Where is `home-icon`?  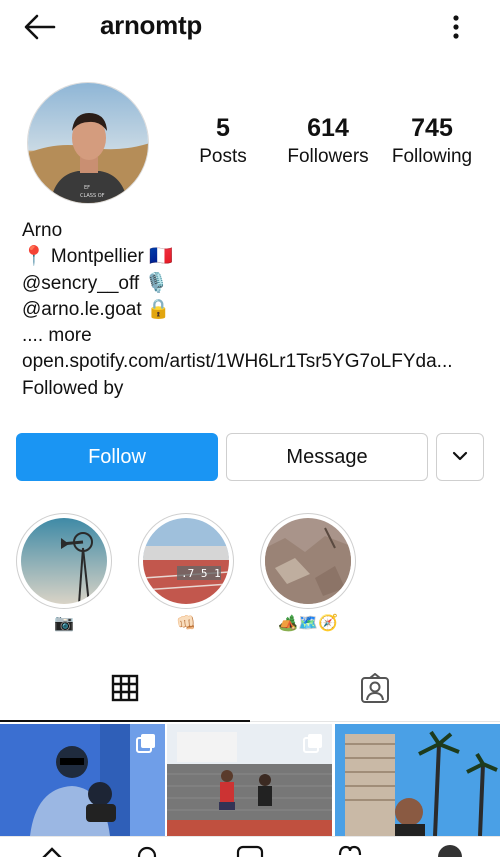
home-icon is located at coordinates (52, 850).